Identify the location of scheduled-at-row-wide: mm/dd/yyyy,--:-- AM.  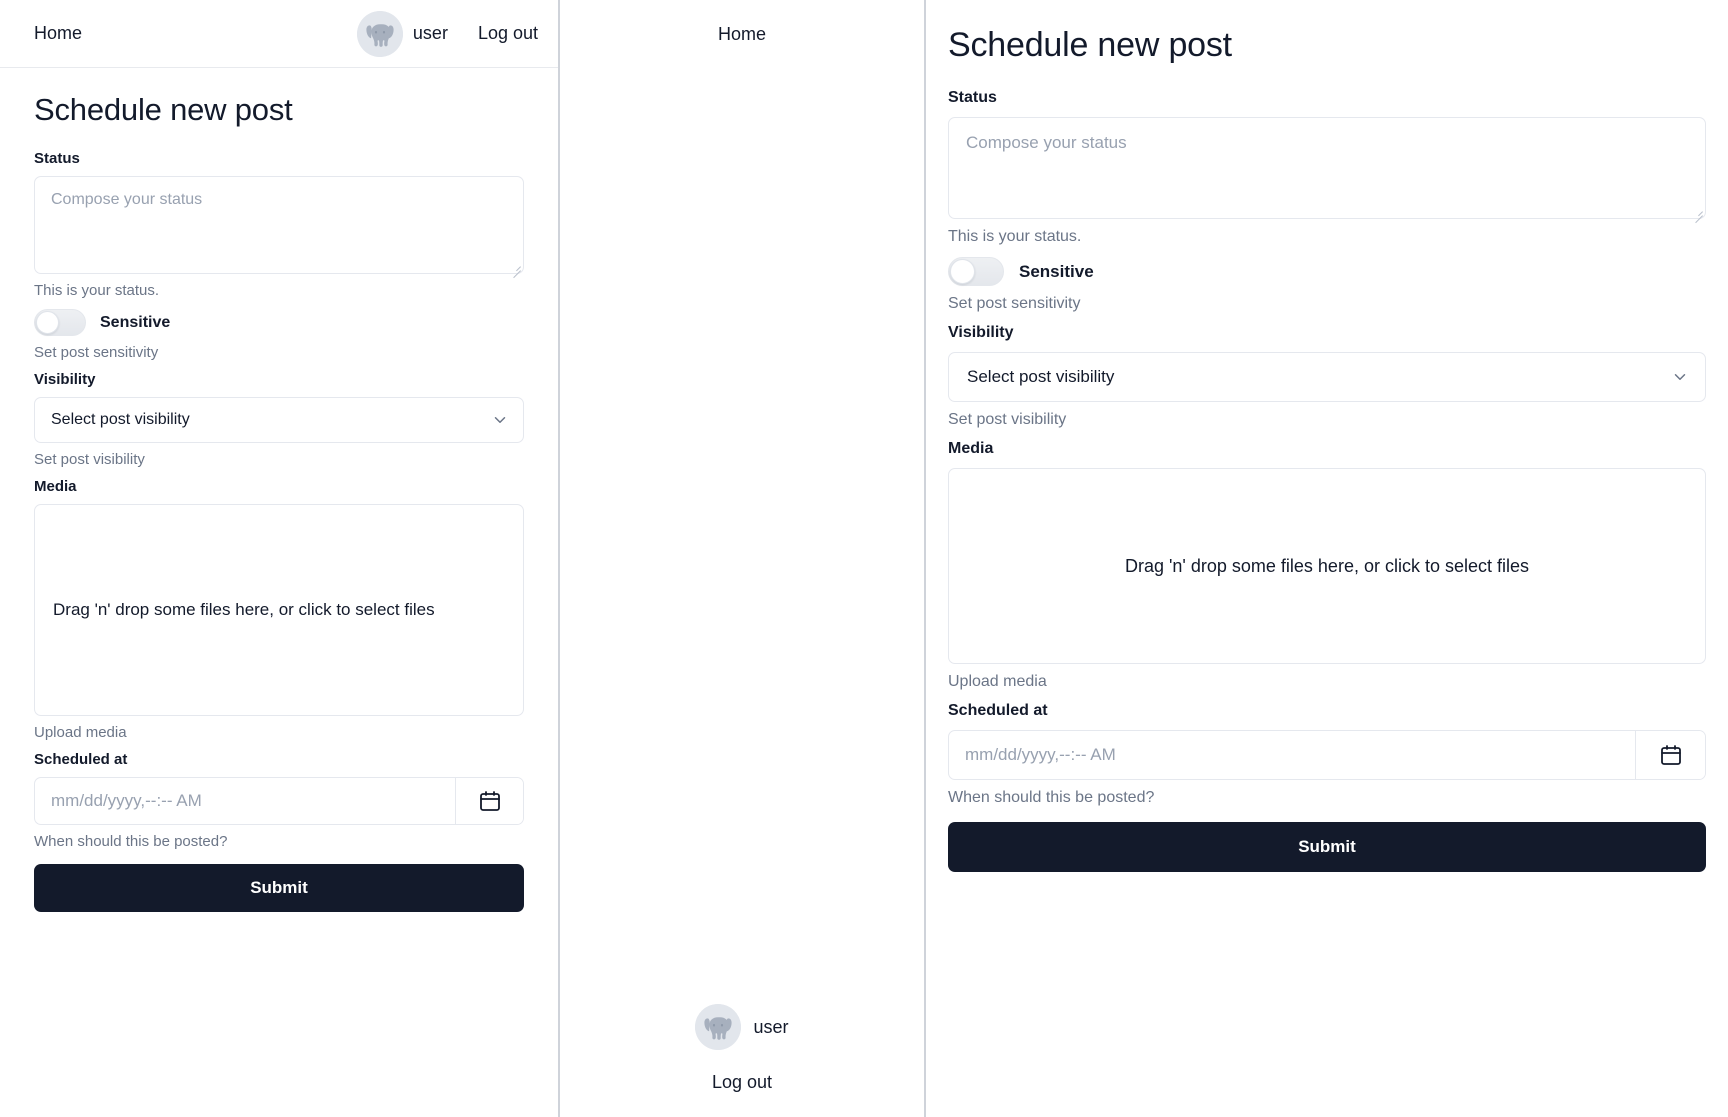
(1327, 755).